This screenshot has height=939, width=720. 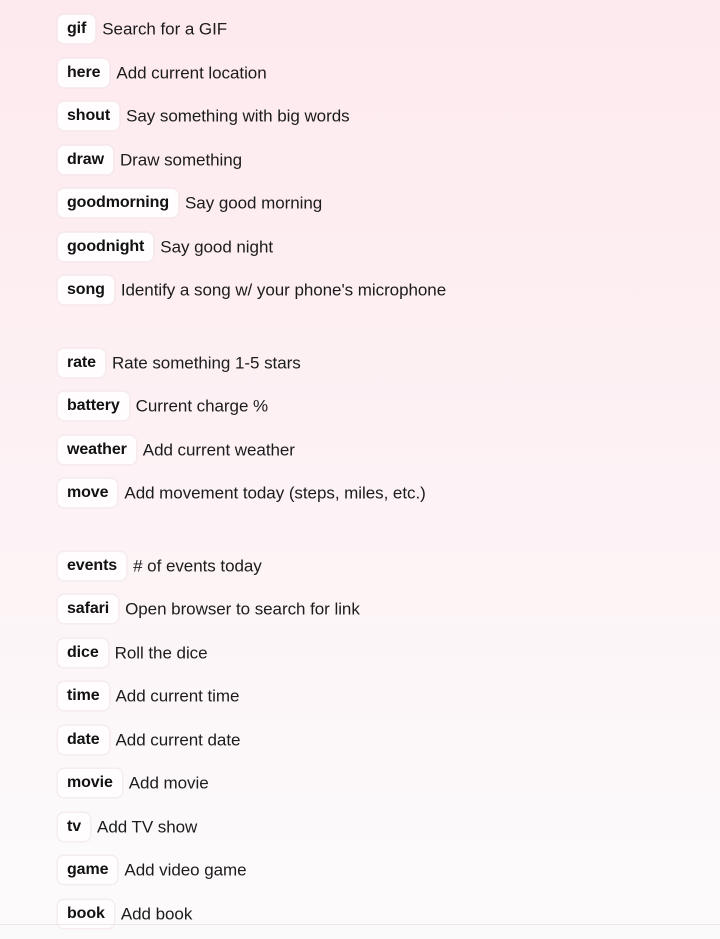 What do you see at coordinates (165, 29) in the screenshot?
I see `shortcut-description: Search for a GIF` at bounding box center [165, 29].